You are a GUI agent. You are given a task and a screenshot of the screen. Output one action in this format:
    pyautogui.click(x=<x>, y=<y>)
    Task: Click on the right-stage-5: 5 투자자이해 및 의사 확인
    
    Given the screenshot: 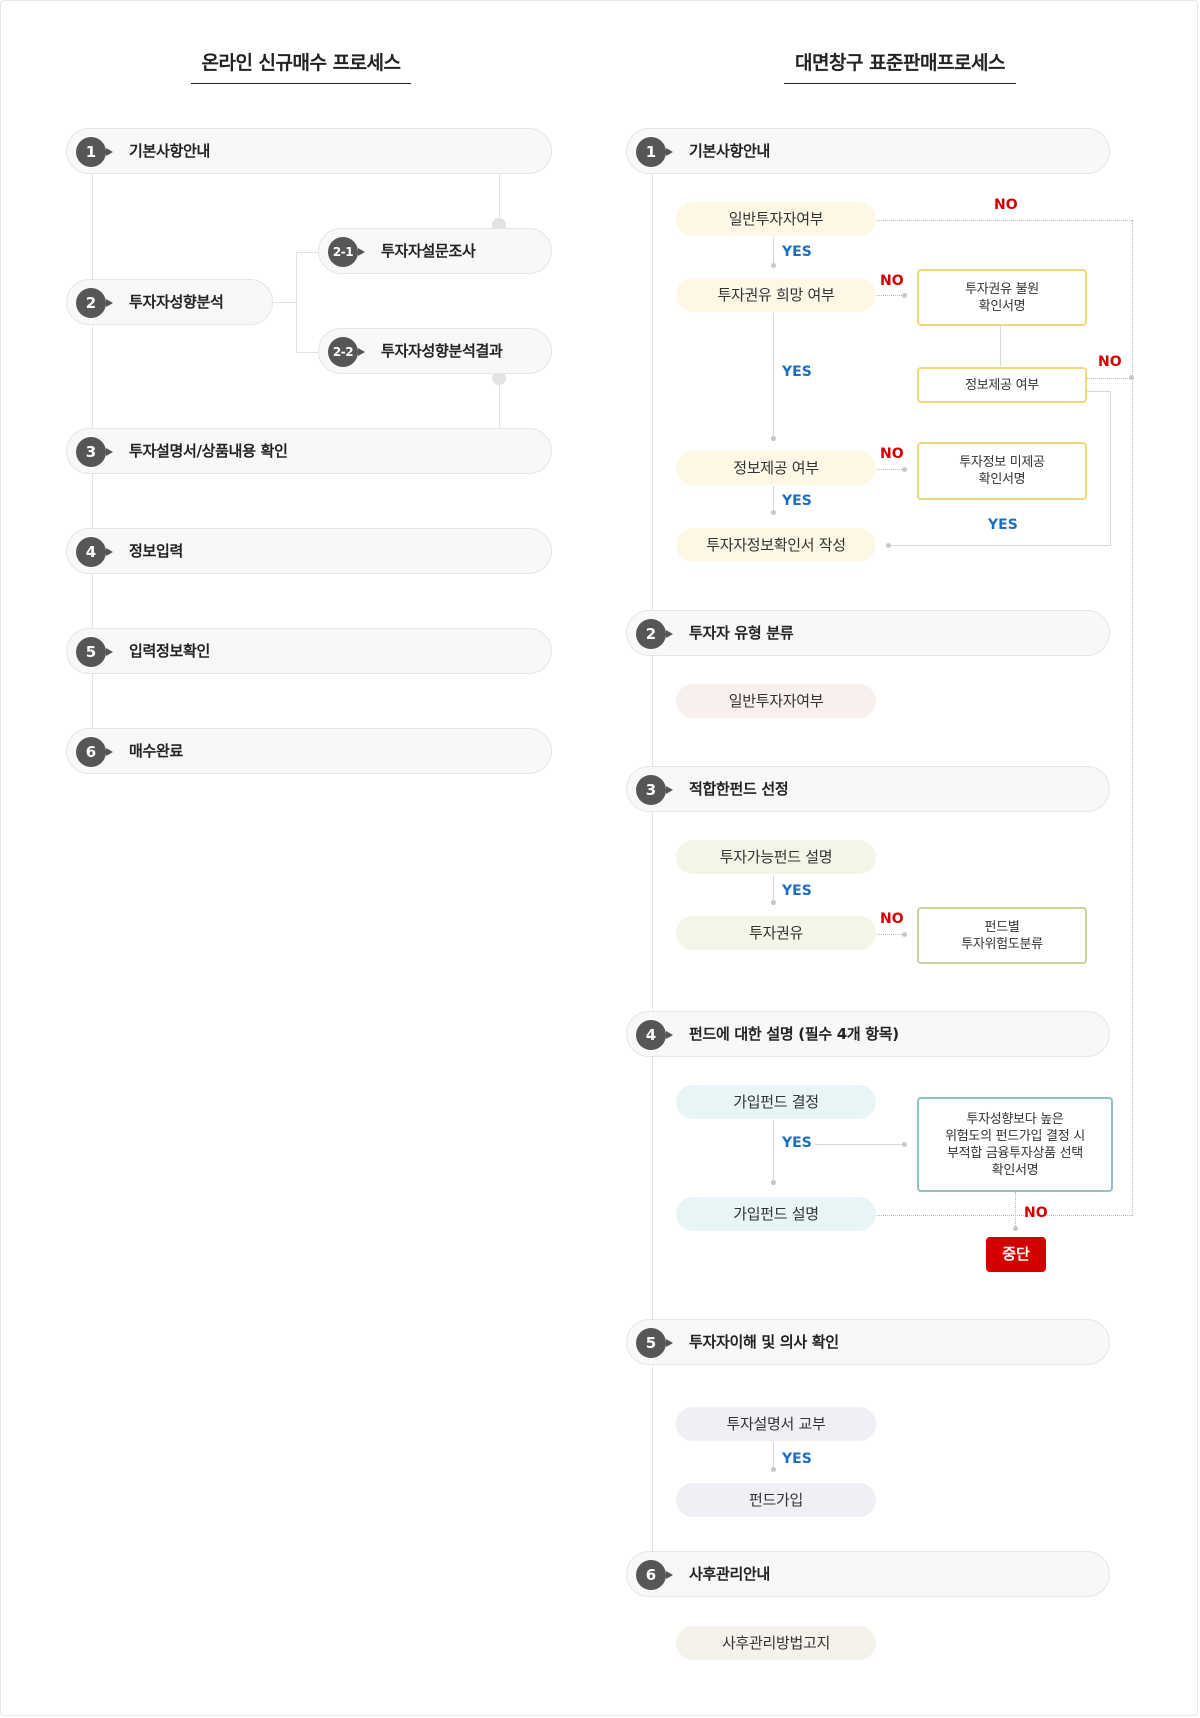 What is the action you would take?
    pyautogui.click(x=868, y=1342)
    